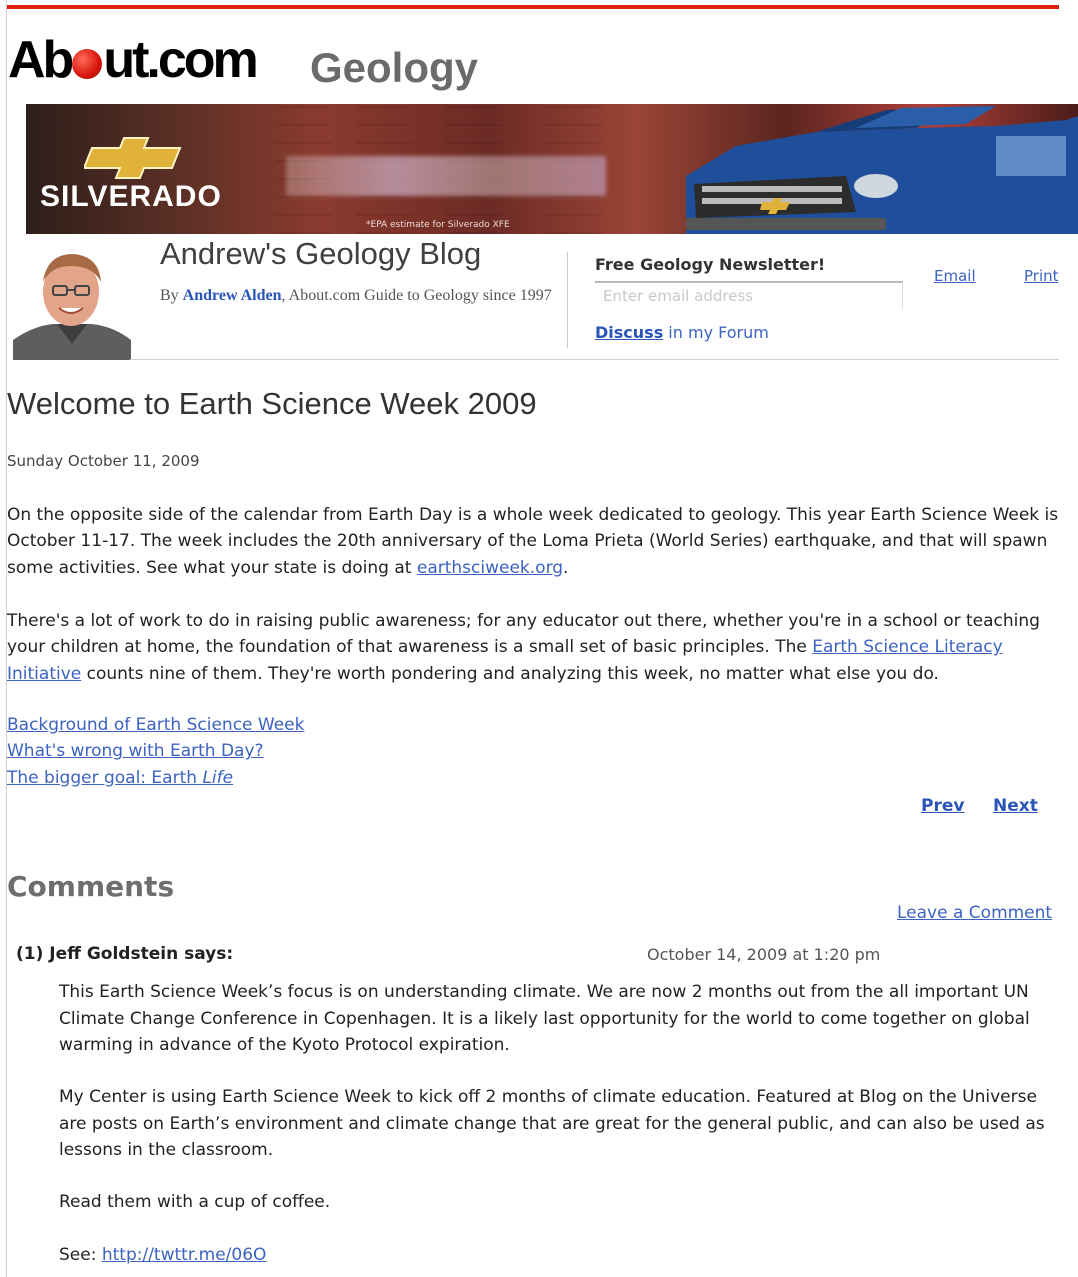  I want to click on section-title: Geology, so click(394, 68).